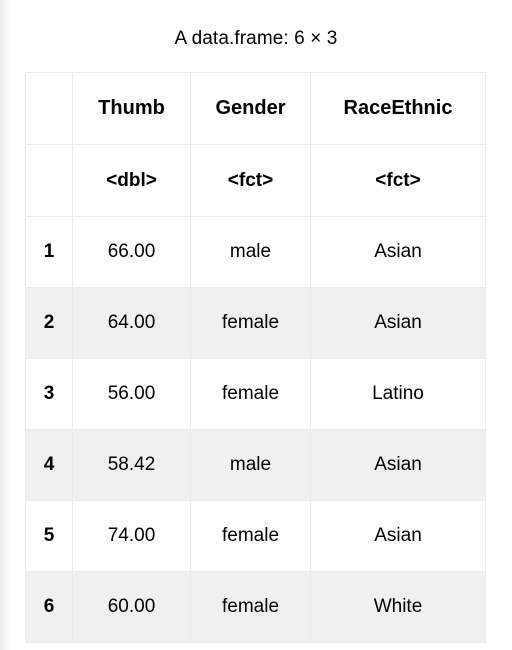 Image resolution: width=512 pixels, height=650 pixels. Describe the element at coordinates (49, 536) in the screenshot. I see `row-index: 5` at that location.